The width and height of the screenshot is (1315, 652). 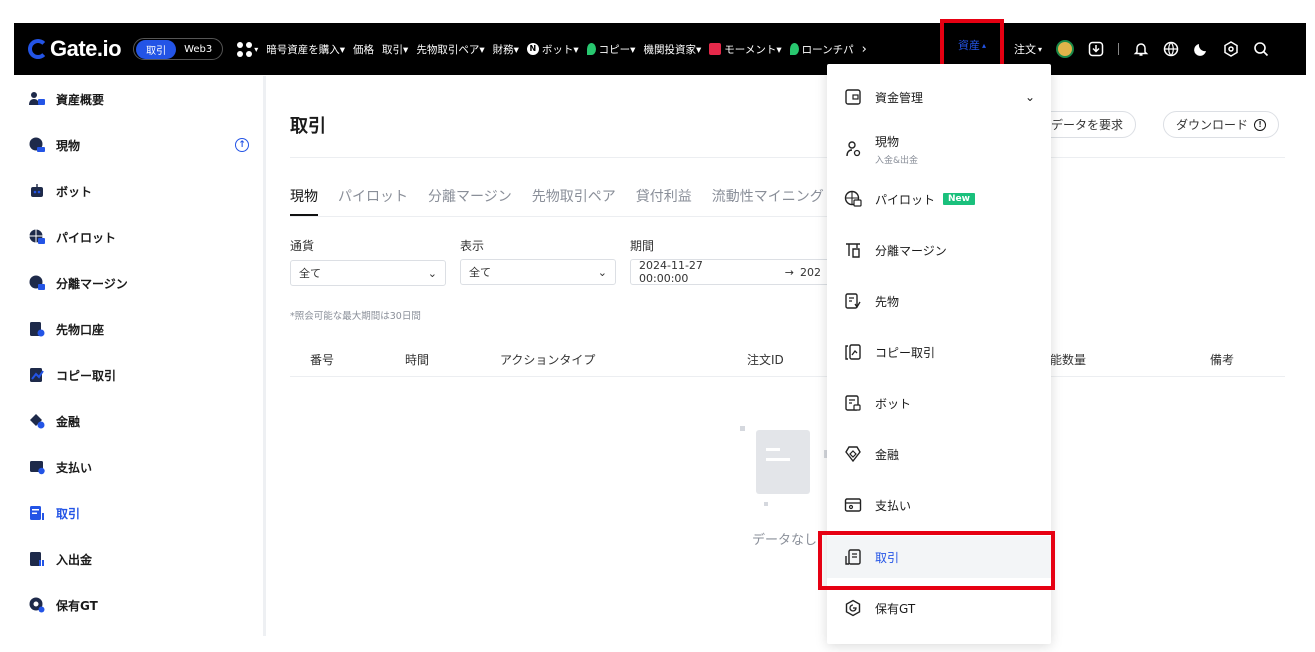 What do you see at coordinates (911, 250) in the screenshot?
I see `dropdown-item-label: 分離マージン` at bounding box center [911, 250].